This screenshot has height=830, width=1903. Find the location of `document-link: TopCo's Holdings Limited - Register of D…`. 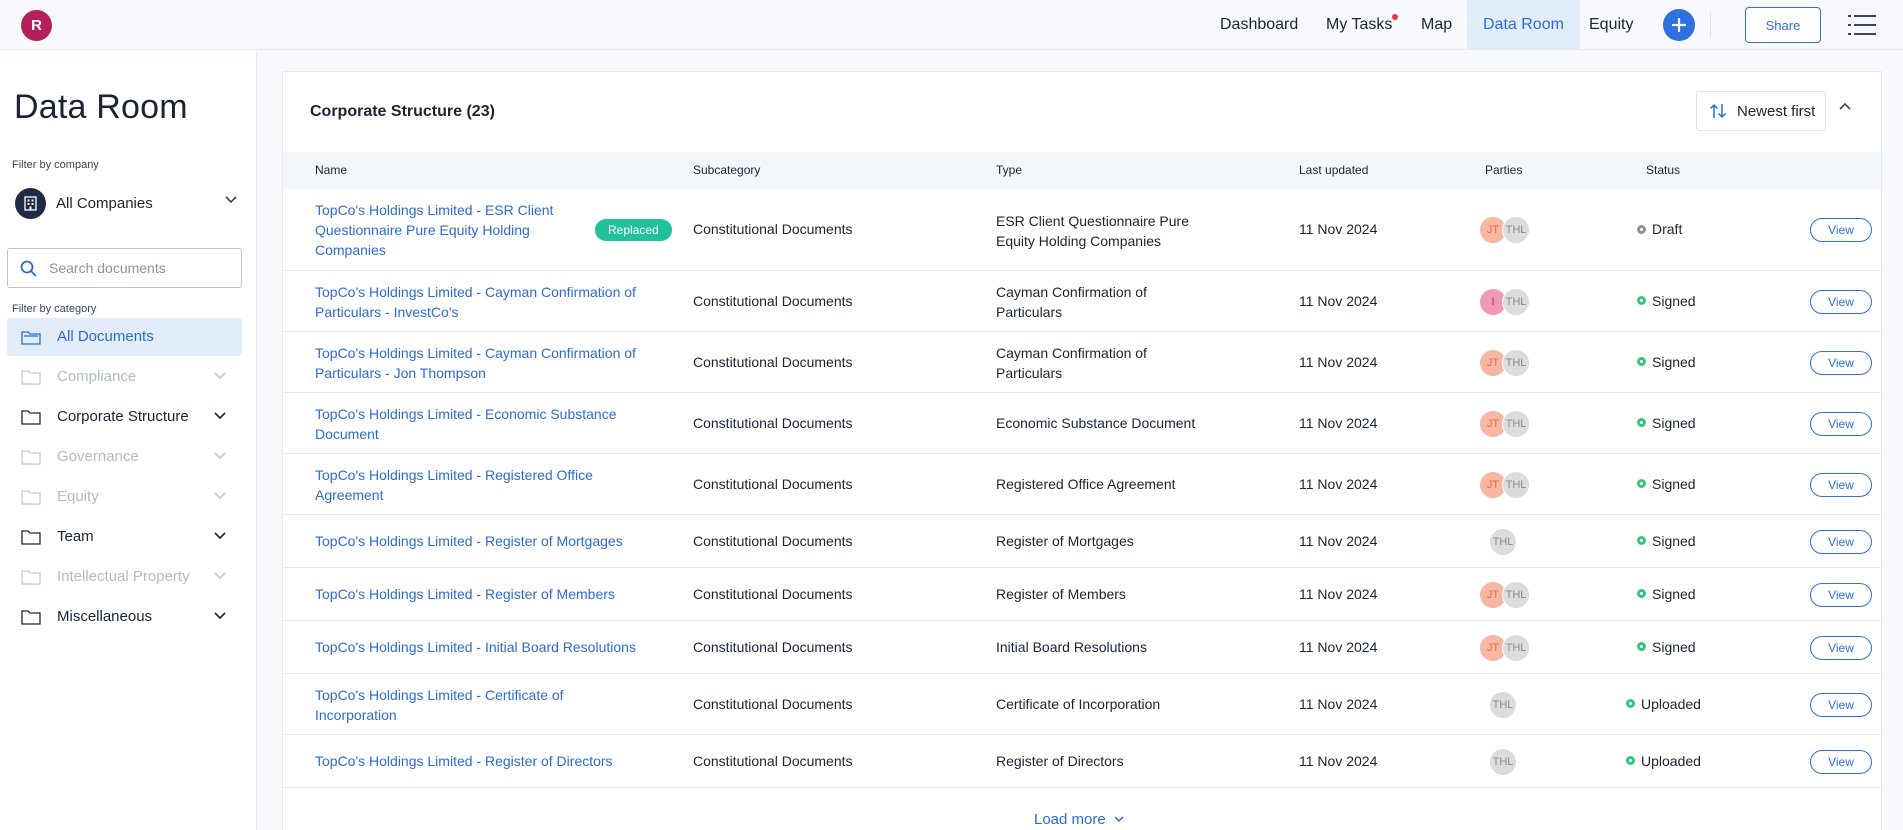

document-link: TopCo's Holdings Limited - Register of D… is located at coordinates (495, 761).